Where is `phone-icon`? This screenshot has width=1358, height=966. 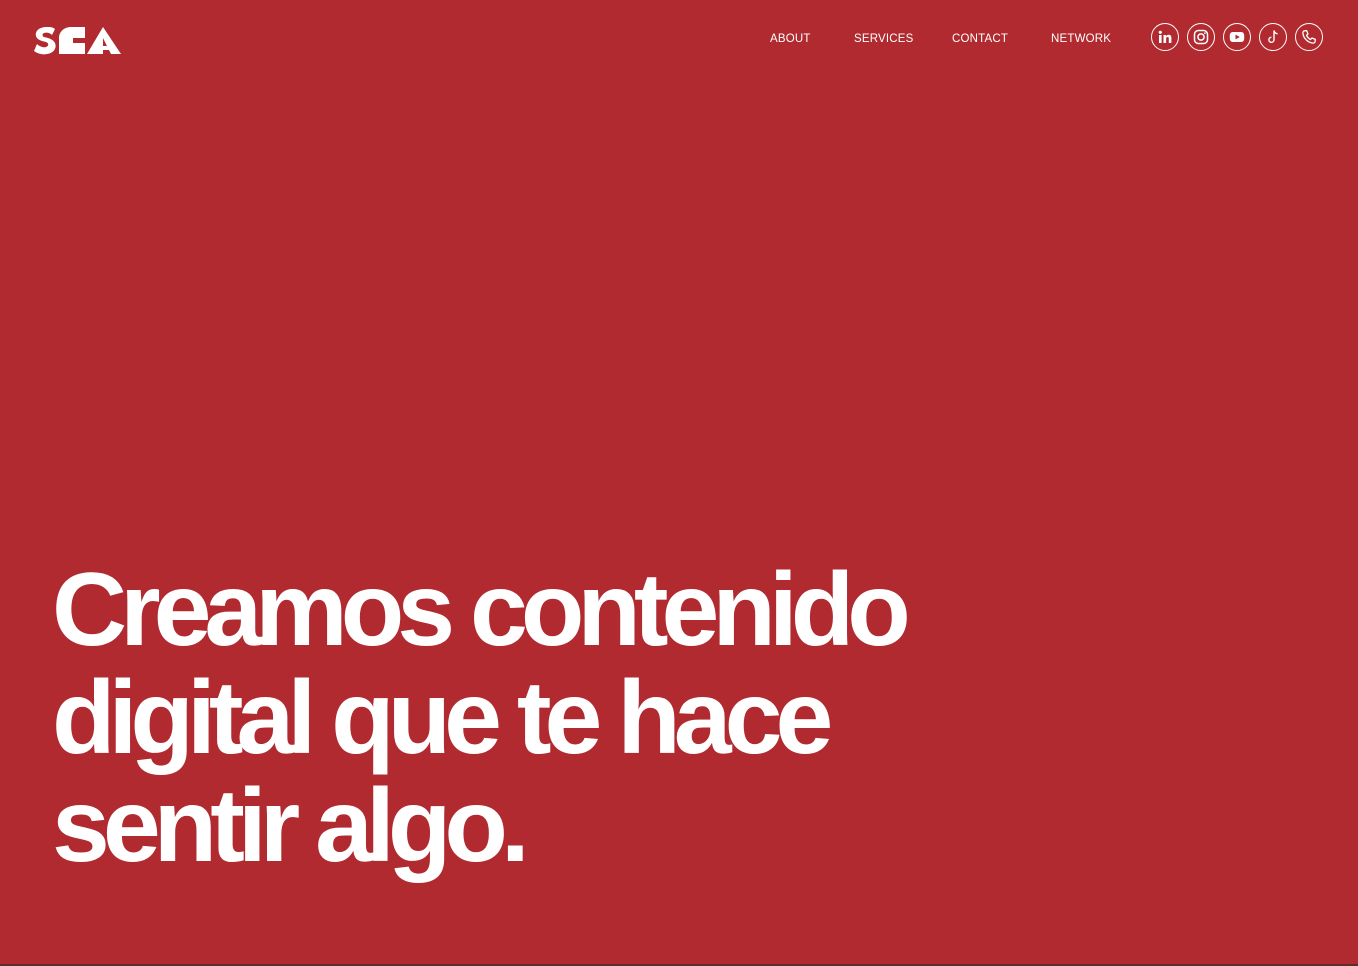
phone-icon is located at coordinates (1309, 37).